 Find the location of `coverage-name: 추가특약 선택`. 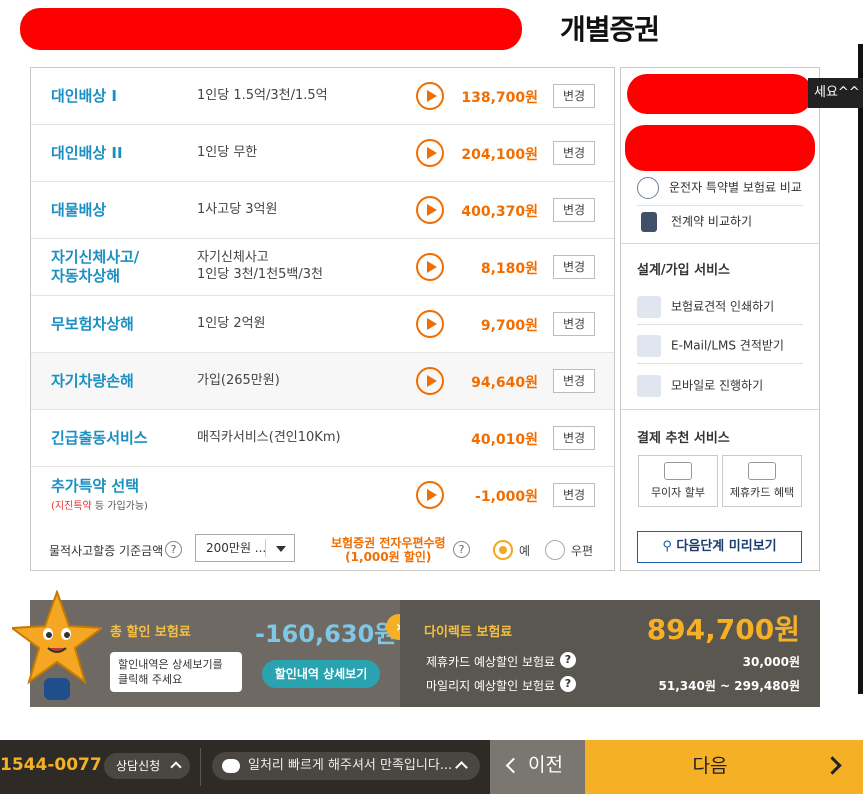

coverage-name: 추가특약 선택 is located at coordinates (95, 486).